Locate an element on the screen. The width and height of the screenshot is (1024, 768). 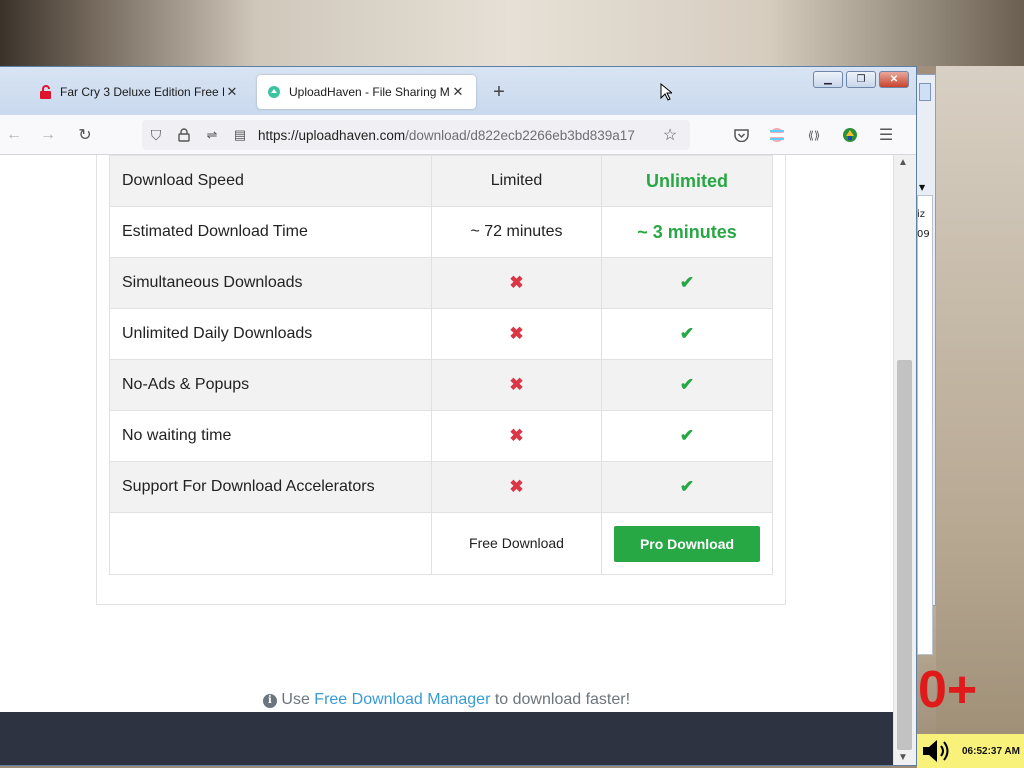
taskbar-clock-area: 06:52:37 AM is located at coordinates (970, 751).